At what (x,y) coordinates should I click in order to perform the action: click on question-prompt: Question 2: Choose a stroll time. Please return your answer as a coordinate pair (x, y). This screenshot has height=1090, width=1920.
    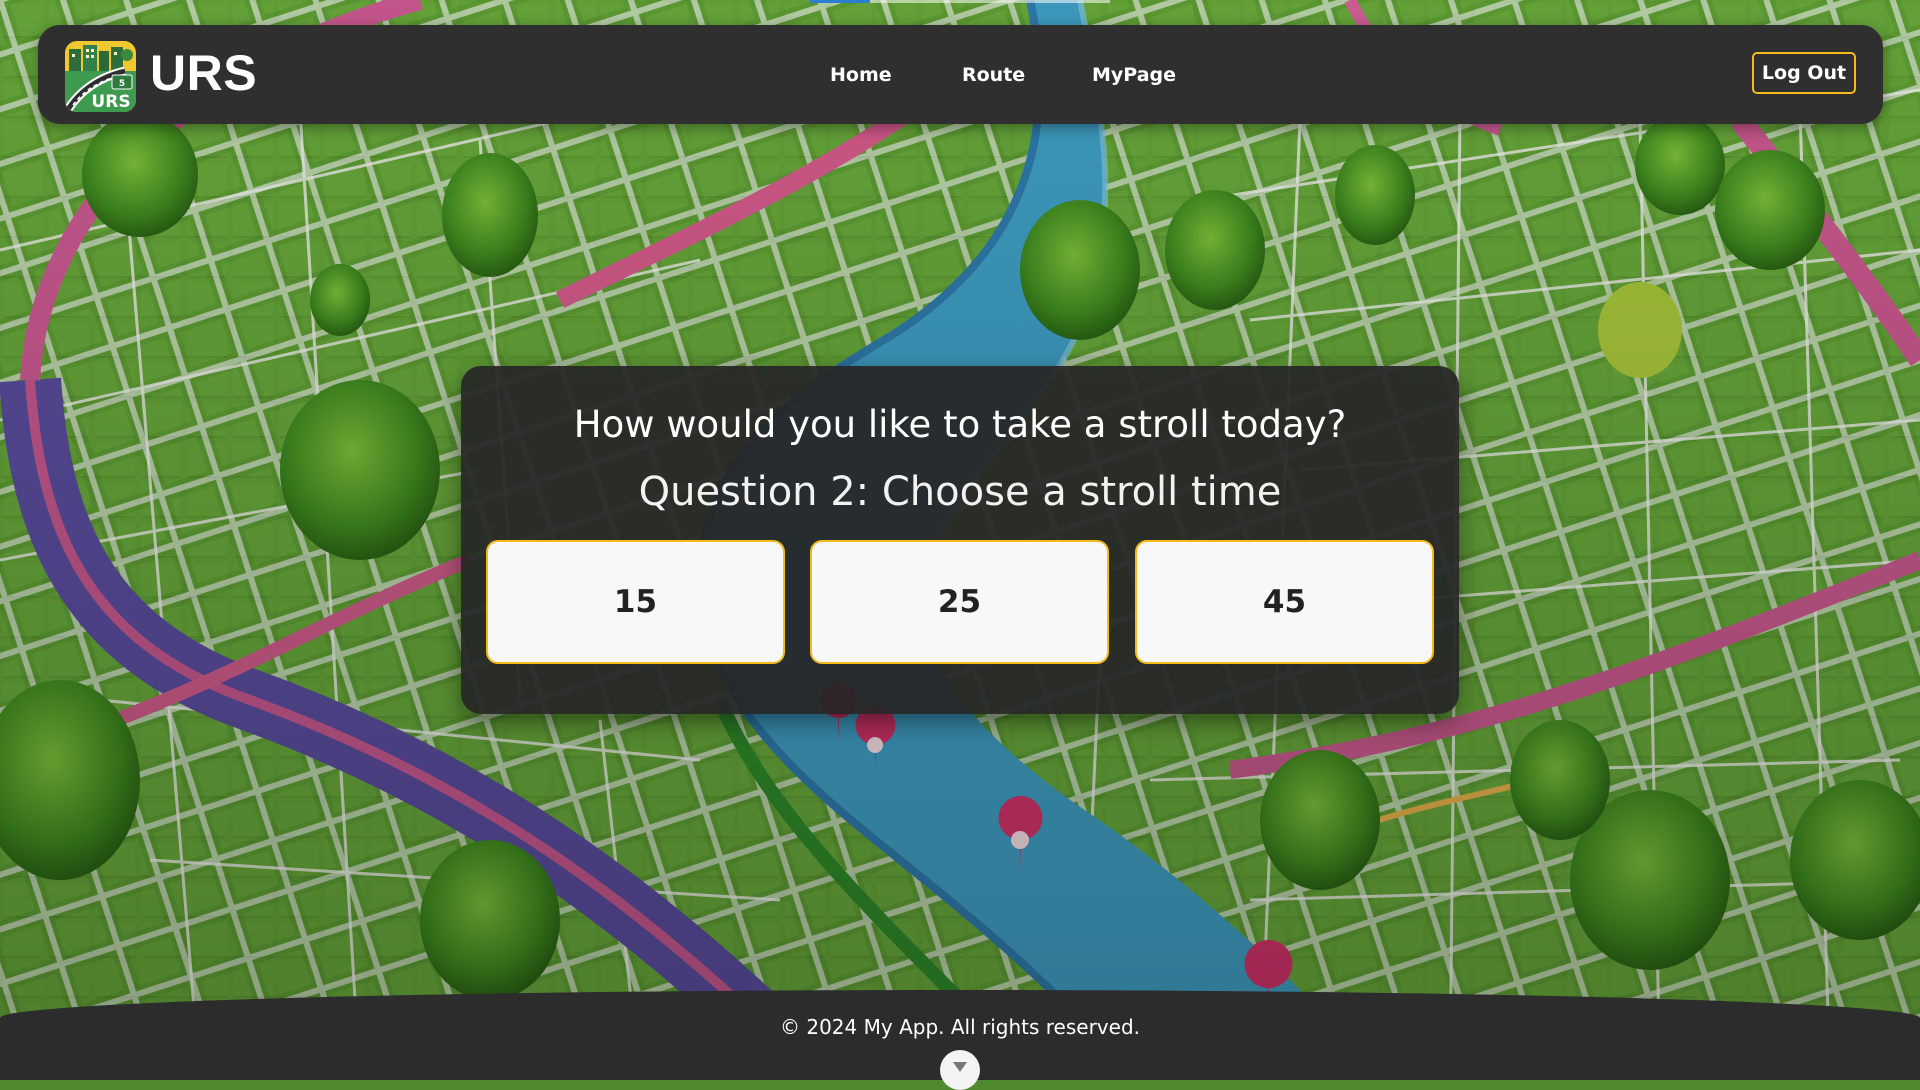
    Looking at the image, I should click on (960, 492).